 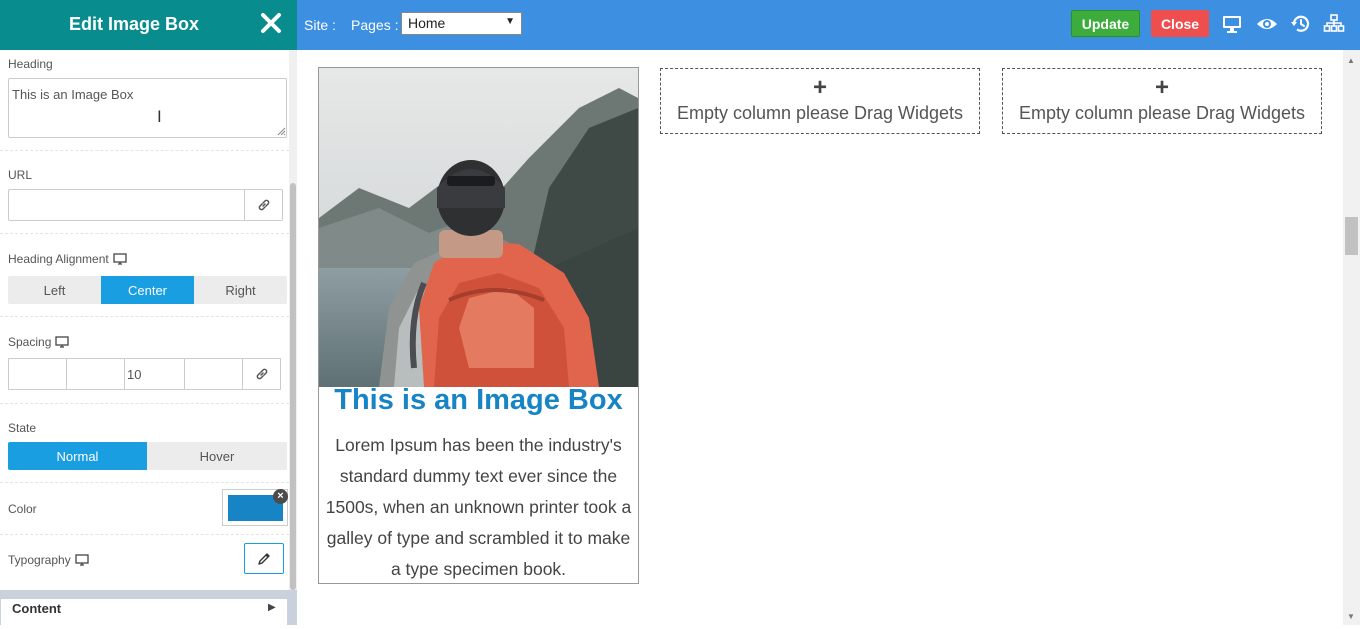 I want to click on history-icon, so click(x=1301, y=24).